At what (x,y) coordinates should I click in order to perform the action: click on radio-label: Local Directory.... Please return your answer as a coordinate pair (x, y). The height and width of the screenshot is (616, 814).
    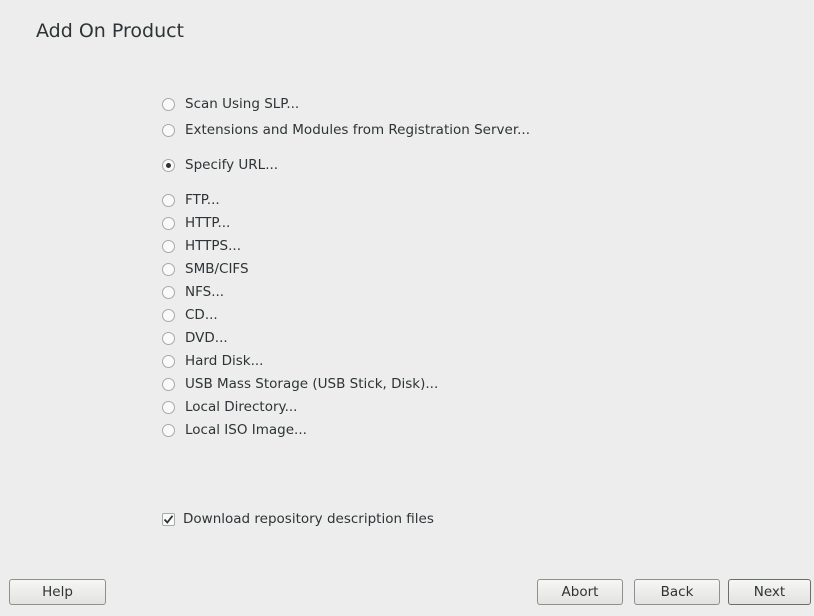
    Looking at the image, I should click on (241, 407).